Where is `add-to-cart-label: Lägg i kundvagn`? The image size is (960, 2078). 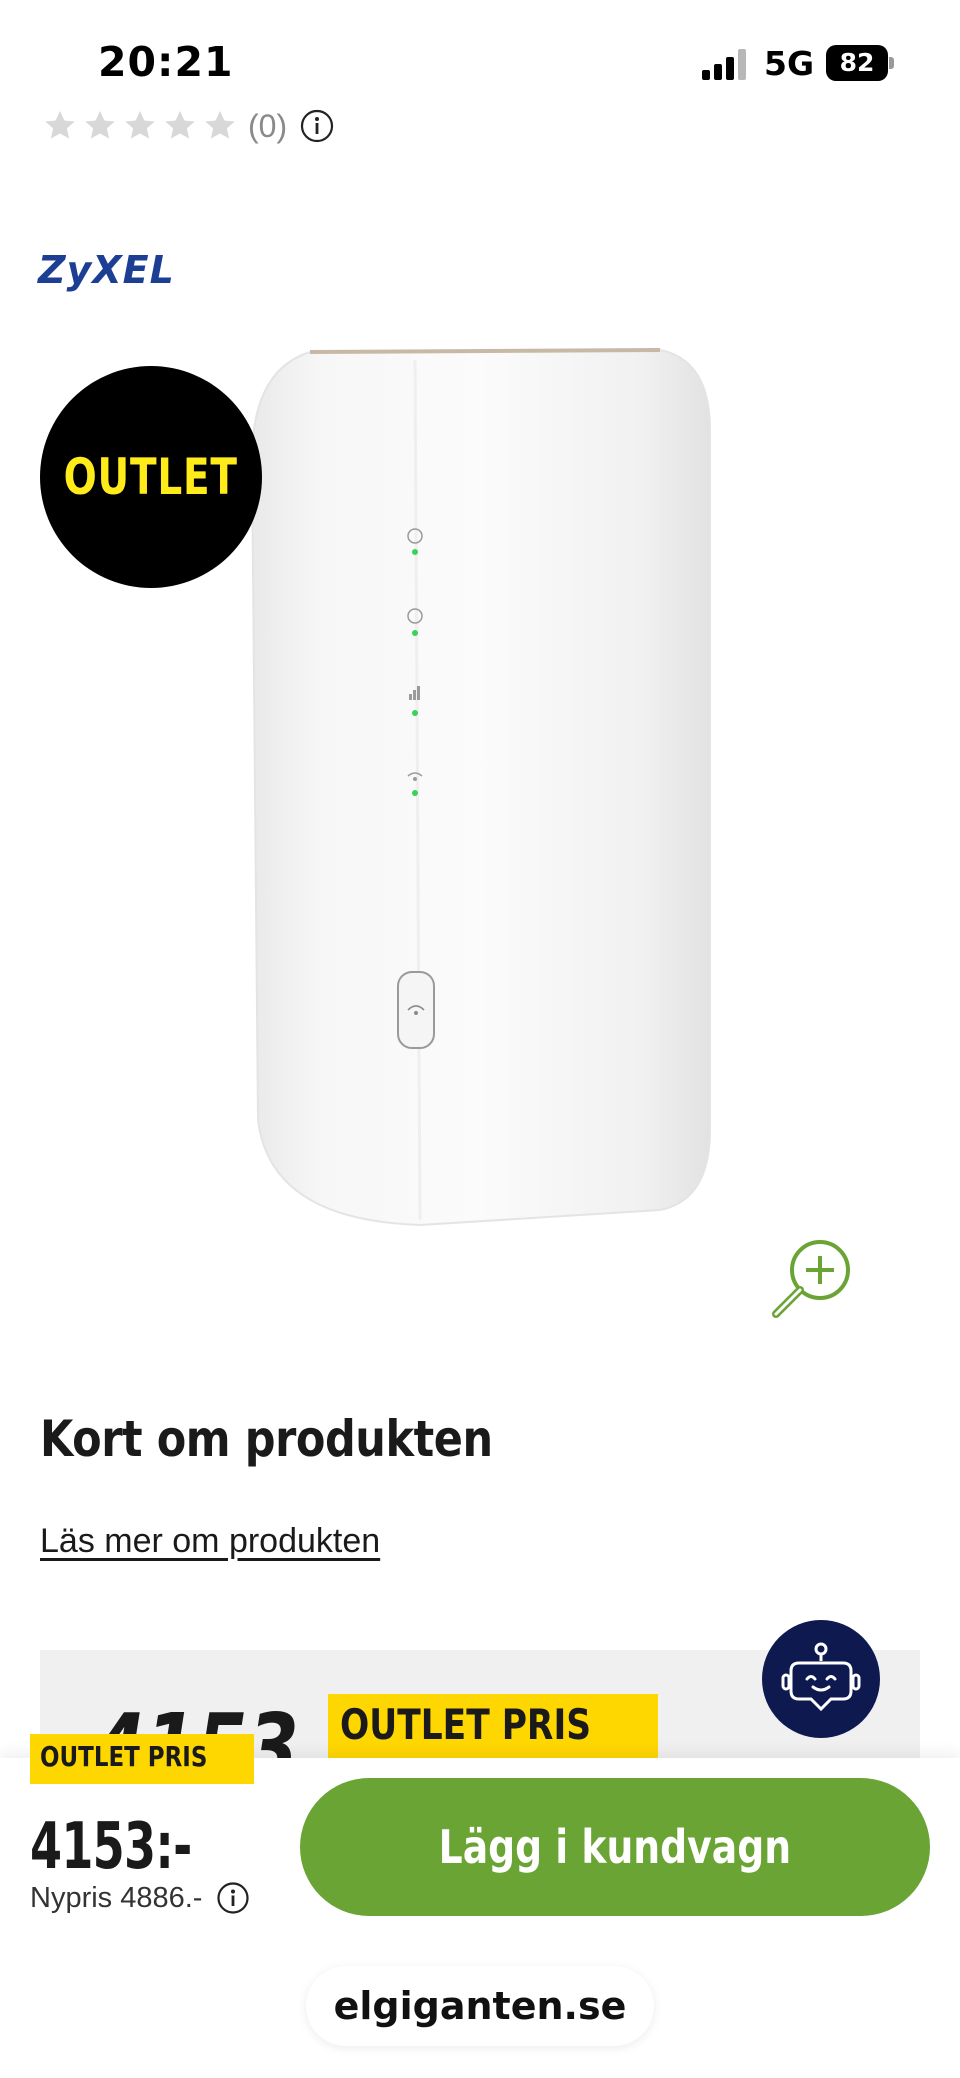 add-to-cart-label: Lägg i kundvagn is located at coordinates (615, 1847).